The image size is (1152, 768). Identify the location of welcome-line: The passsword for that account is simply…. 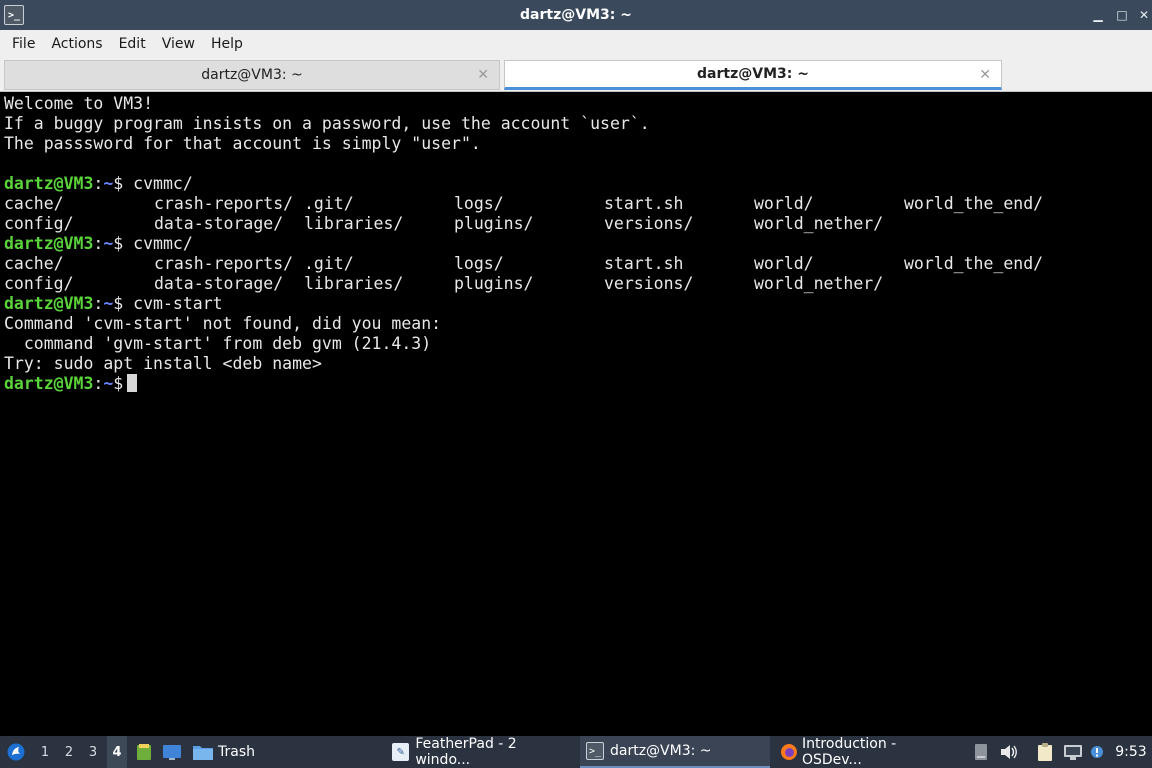
(242, 143).